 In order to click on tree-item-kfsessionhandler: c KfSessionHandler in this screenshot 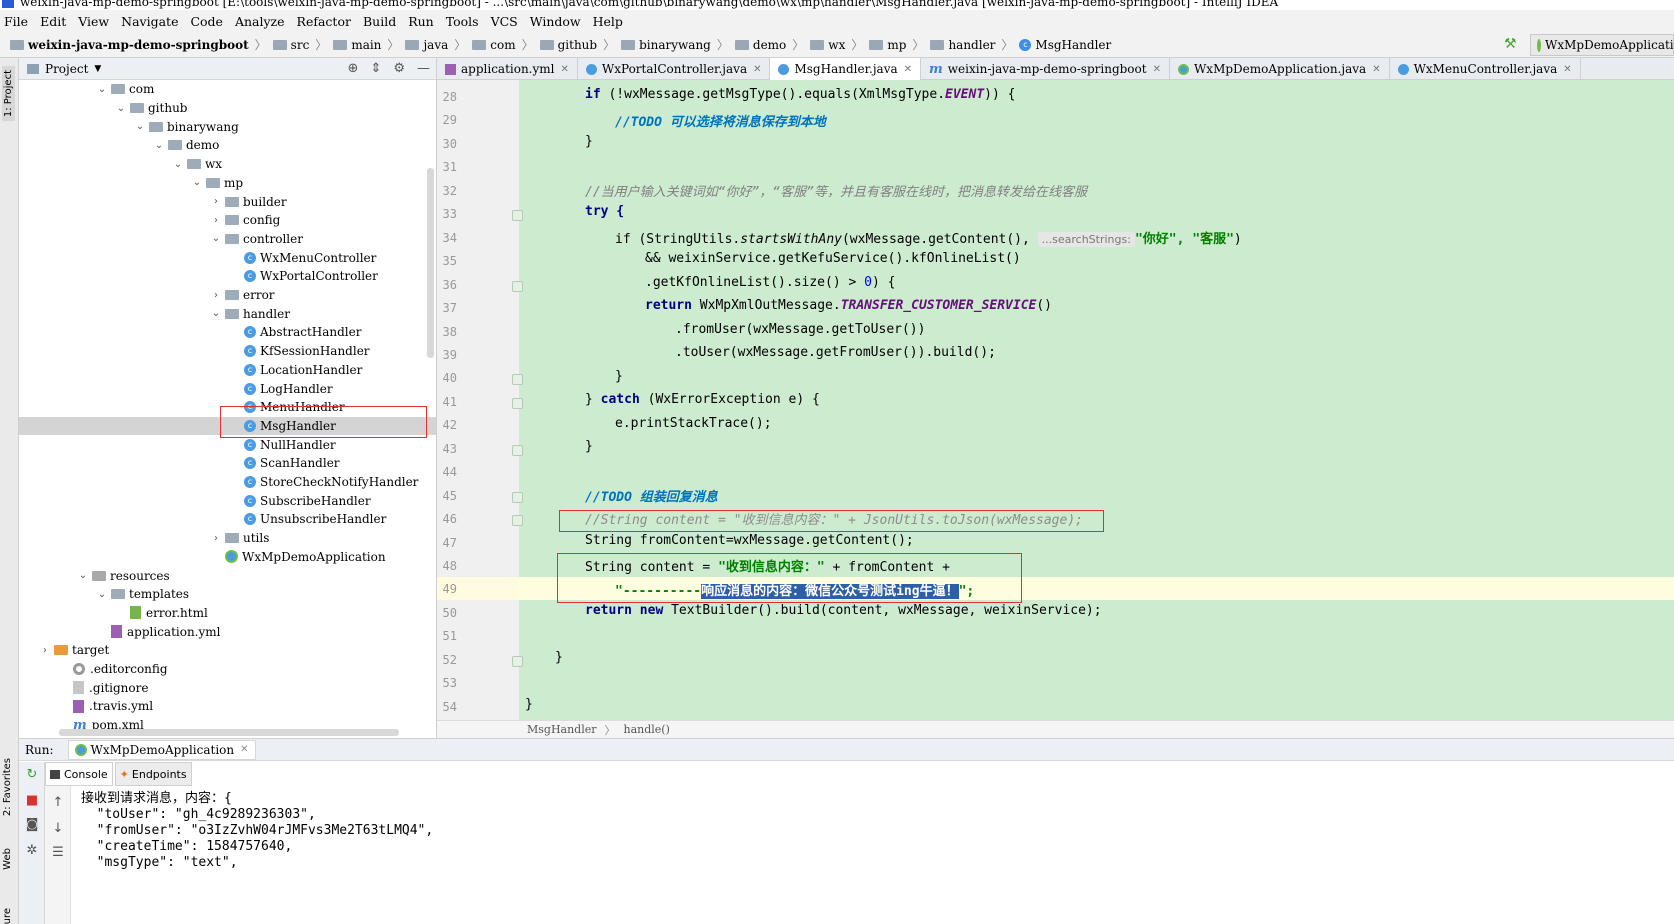, I will do `click(227, 351)`.